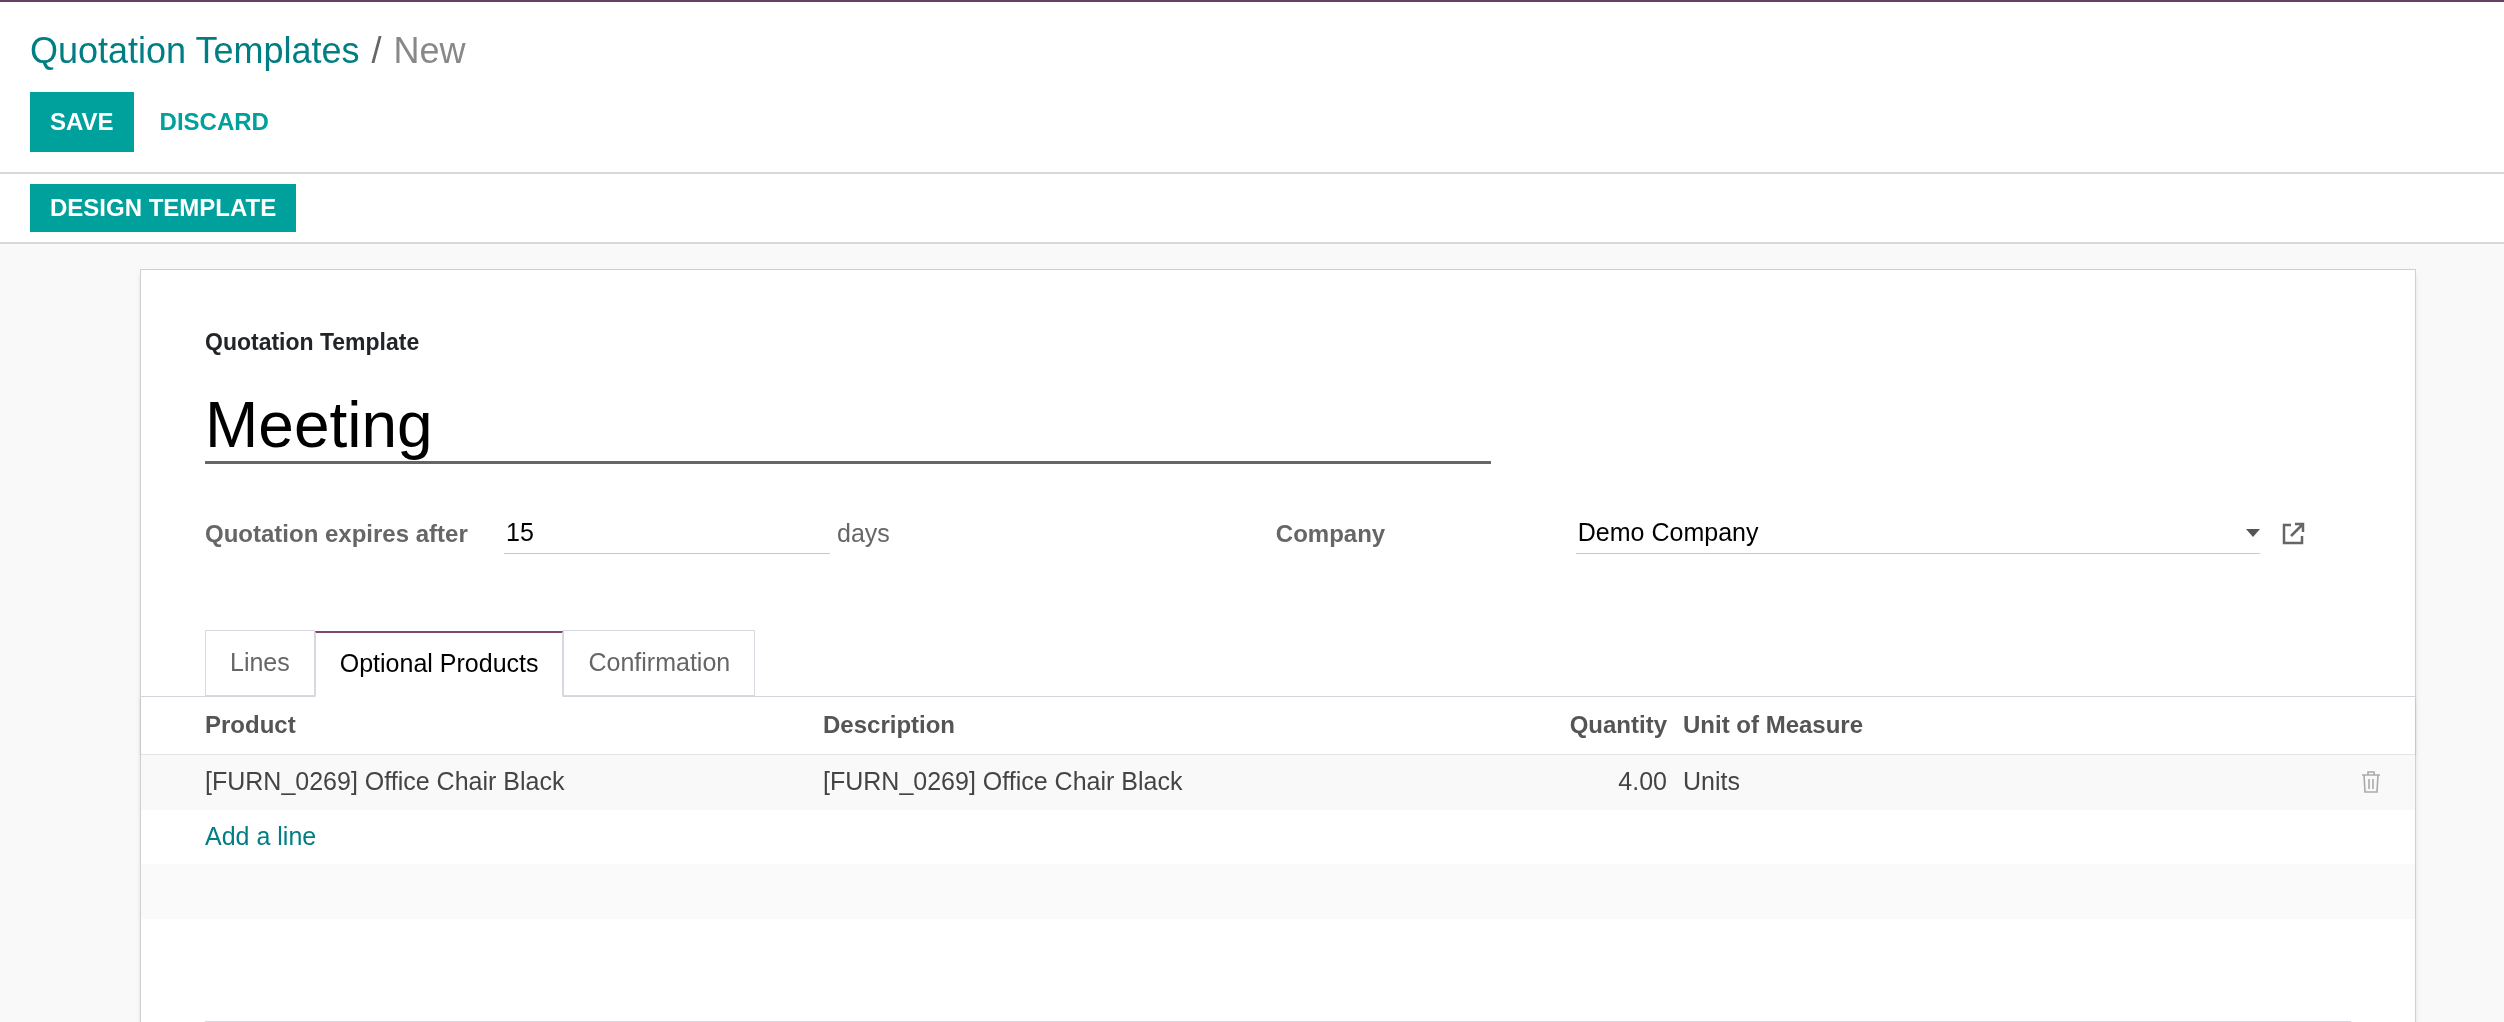  I want to click on table-cell-text: Units, so click(1712, 782).